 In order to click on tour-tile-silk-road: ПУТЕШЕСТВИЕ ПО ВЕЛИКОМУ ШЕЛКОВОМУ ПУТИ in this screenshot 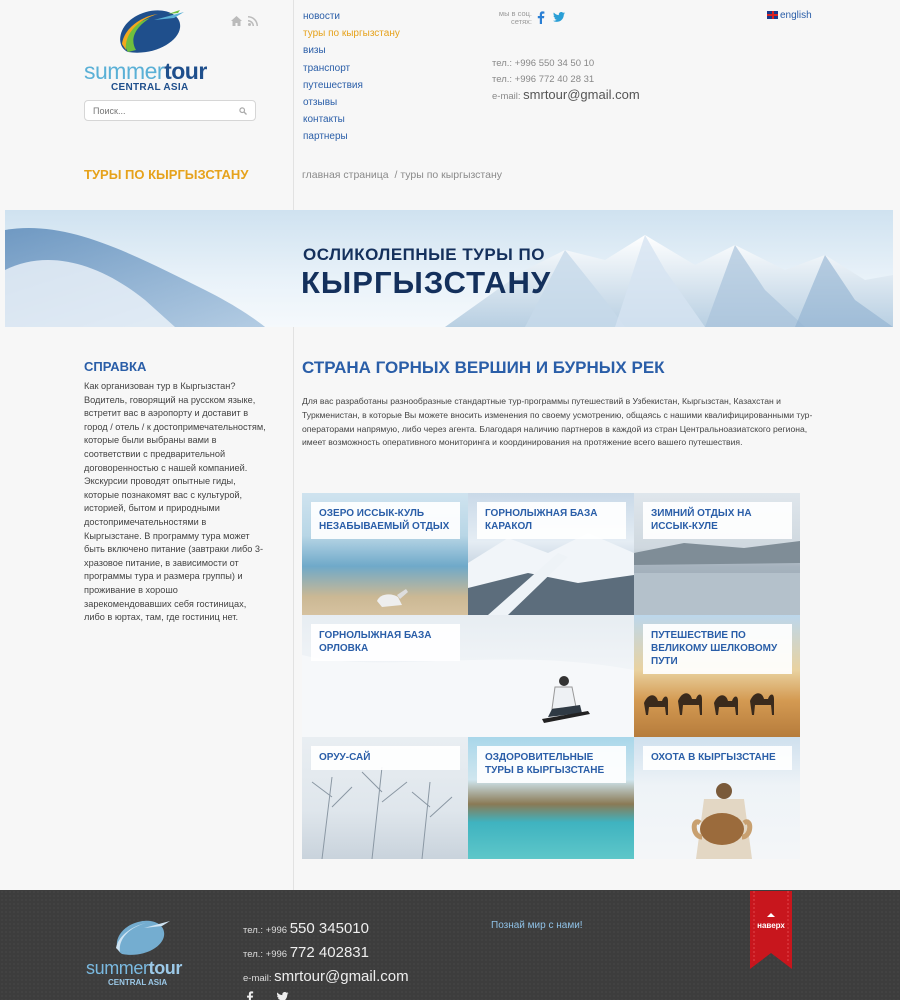, I will do `click(717, 676)`.